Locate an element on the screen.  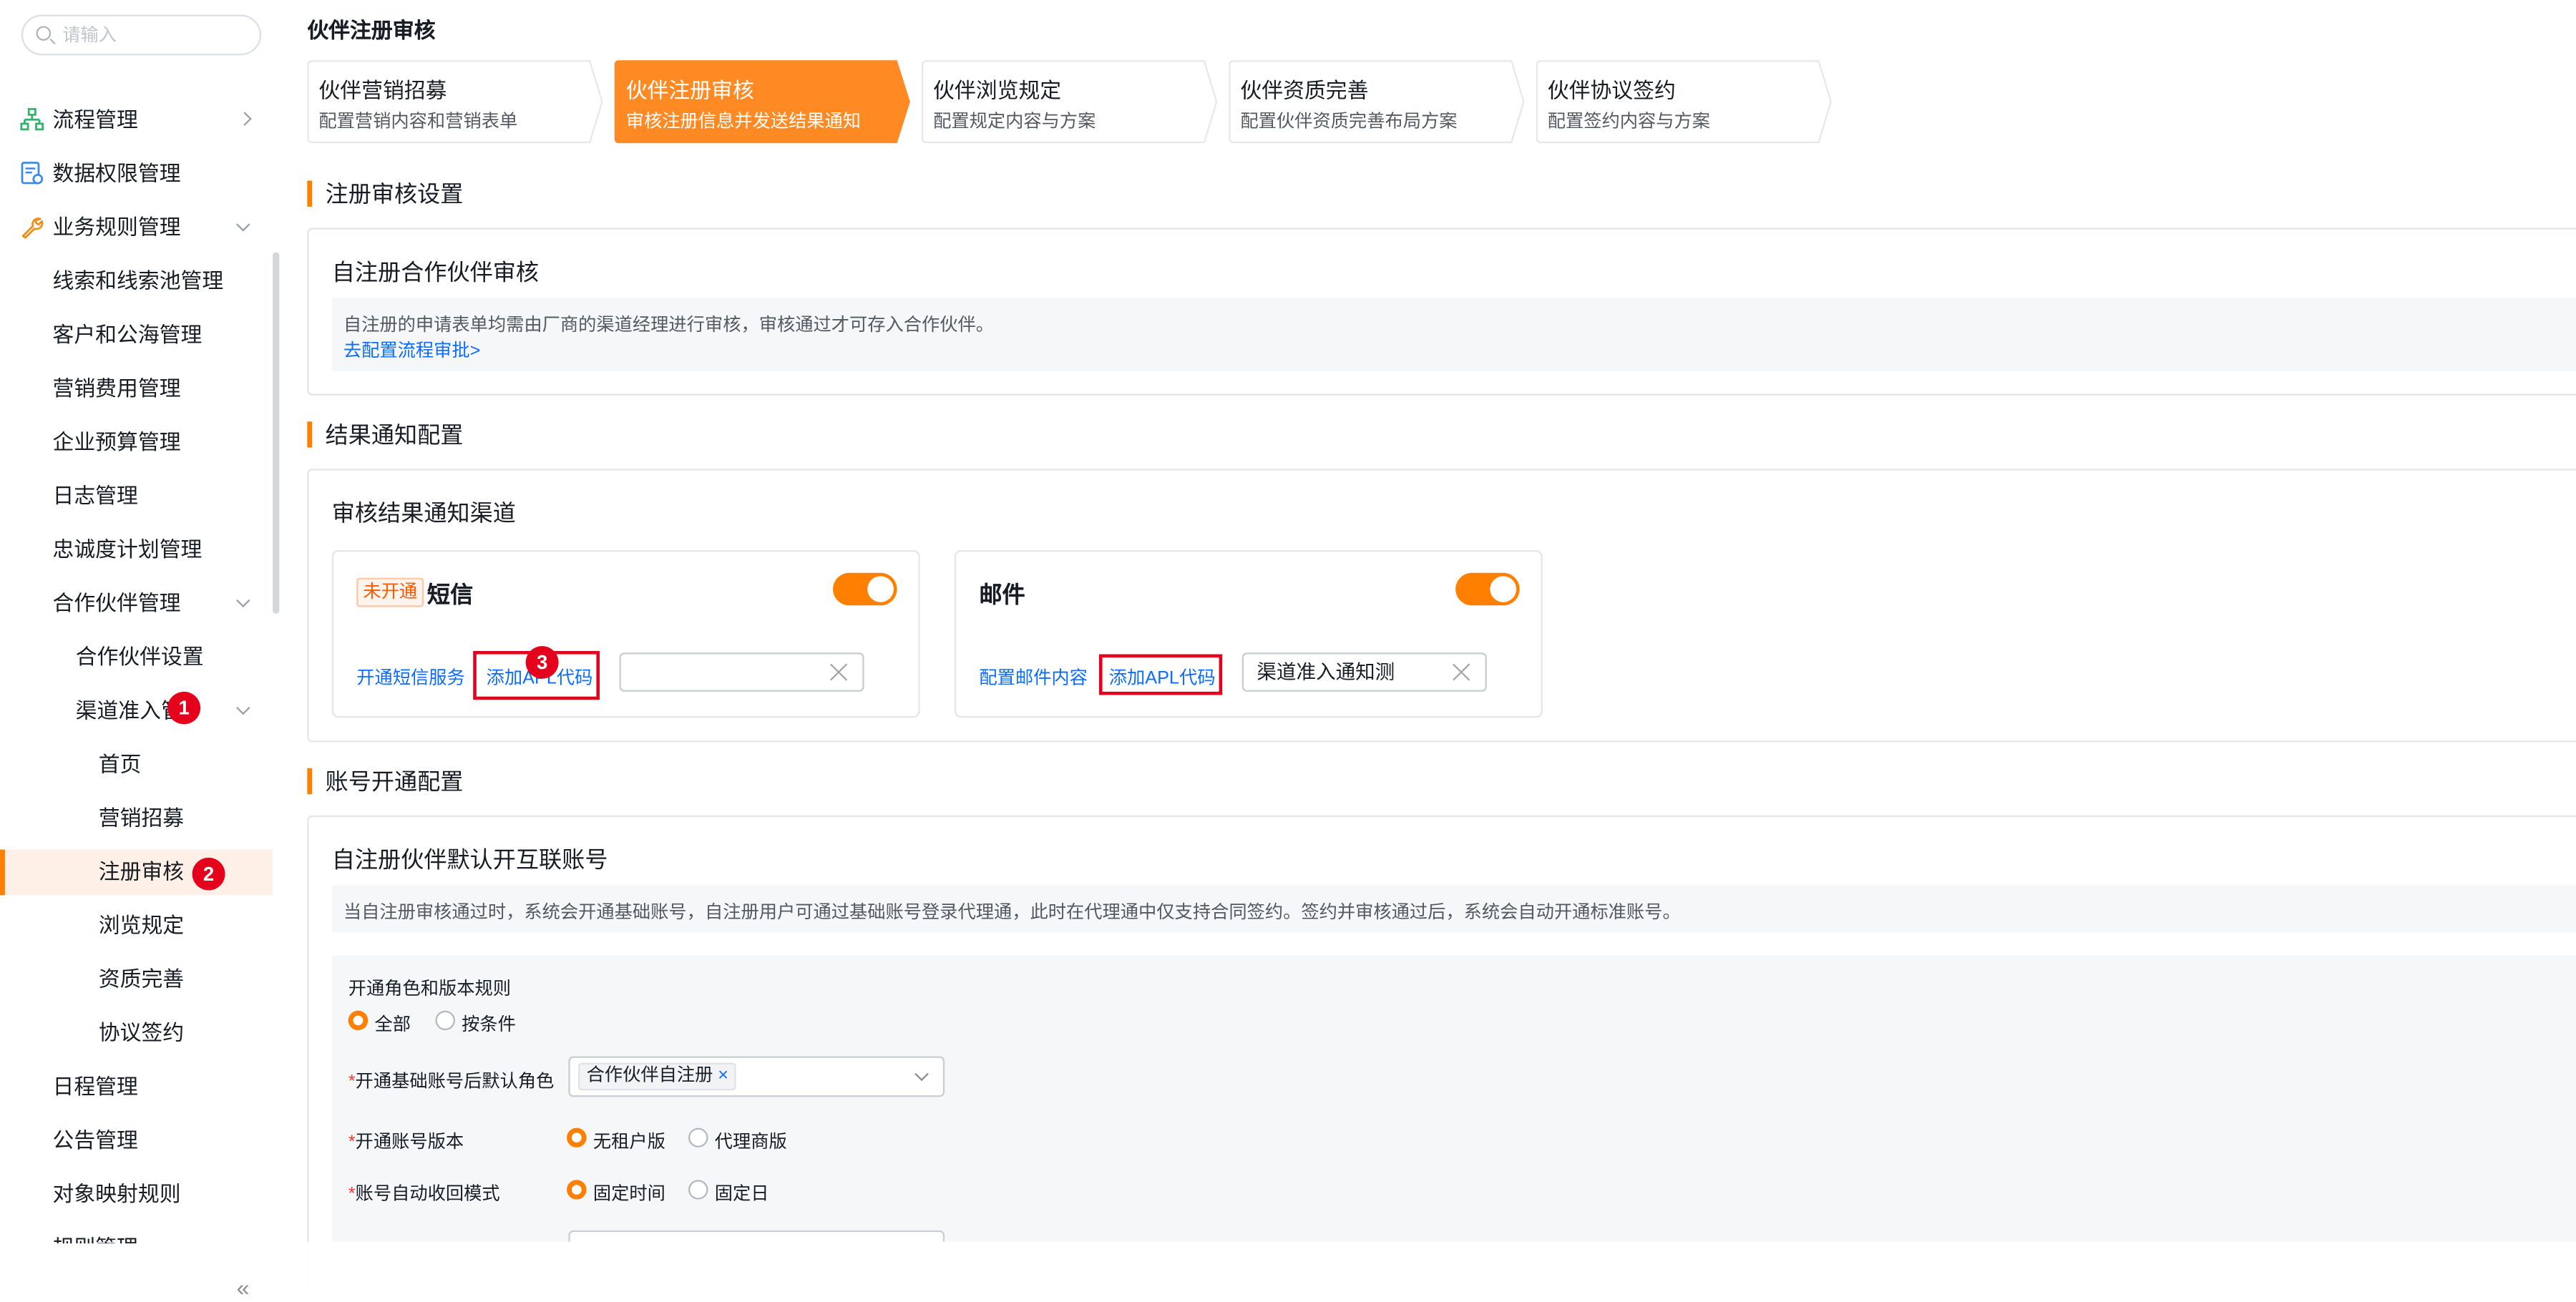
search-box is located at coordinates (141, 35).